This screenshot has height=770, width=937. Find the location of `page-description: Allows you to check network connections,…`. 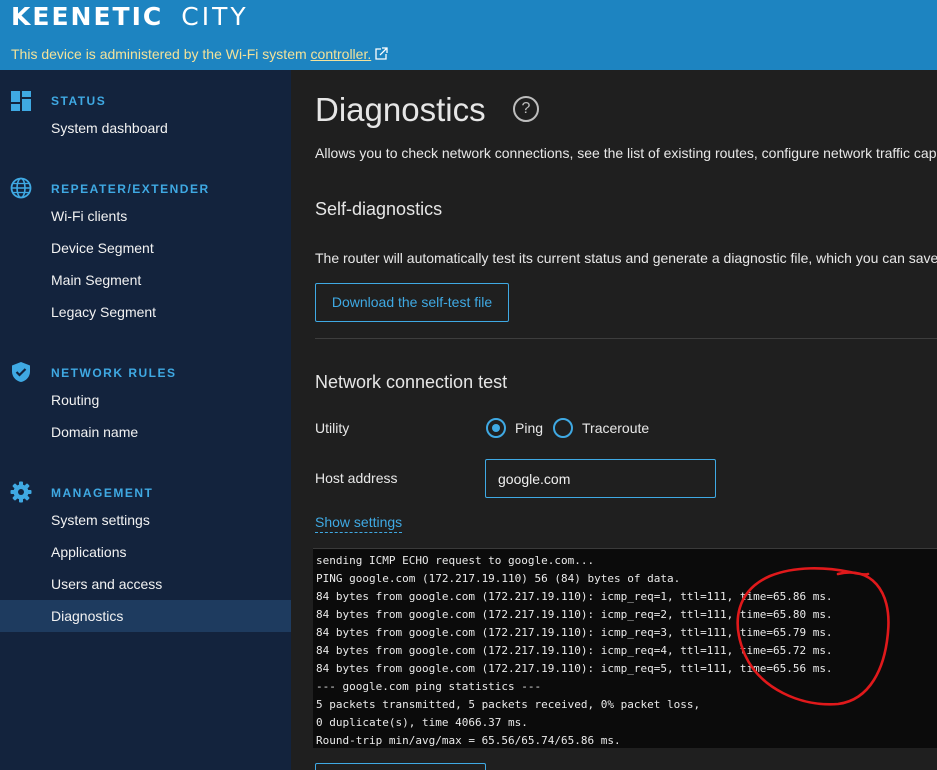

page-description: Allows you to check network connections,… is located at coordinates (626, 153).